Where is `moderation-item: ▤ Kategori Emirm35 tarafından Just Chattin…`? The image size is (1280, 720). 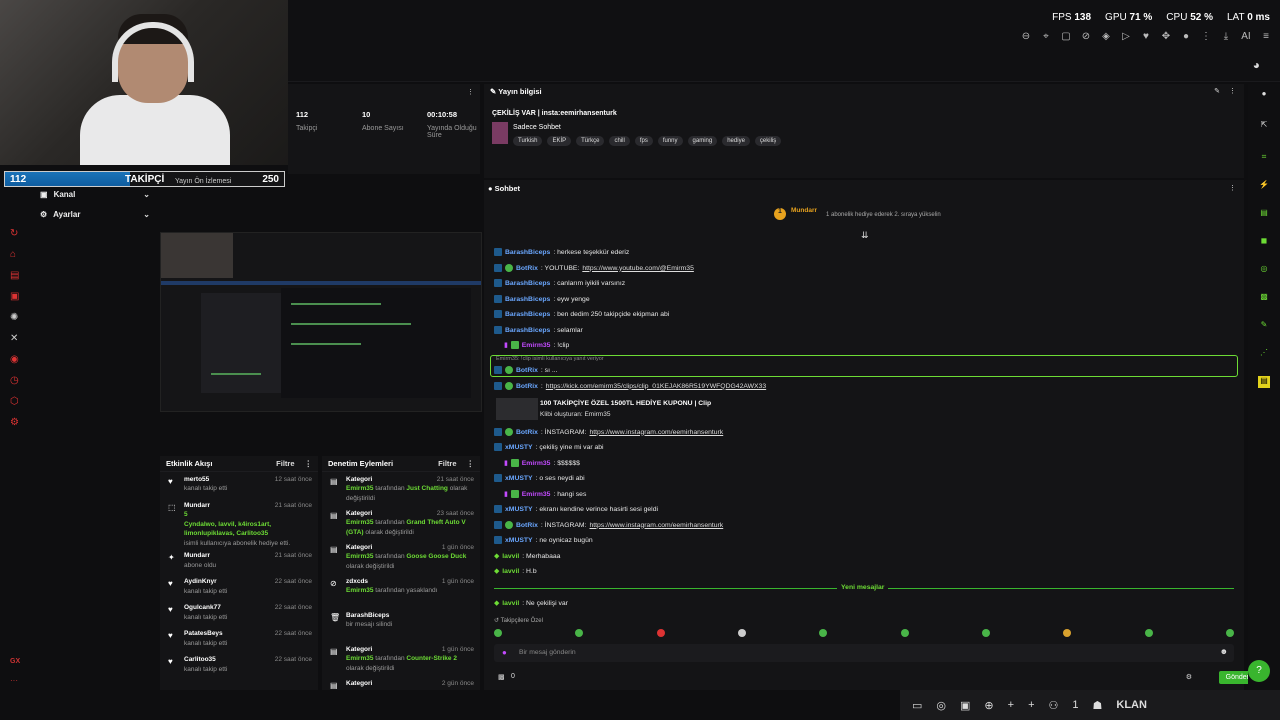
moderation-item: ▤ Kategori Emirm35 tarafından Just Chattin… is located at coordinates (401, 489).